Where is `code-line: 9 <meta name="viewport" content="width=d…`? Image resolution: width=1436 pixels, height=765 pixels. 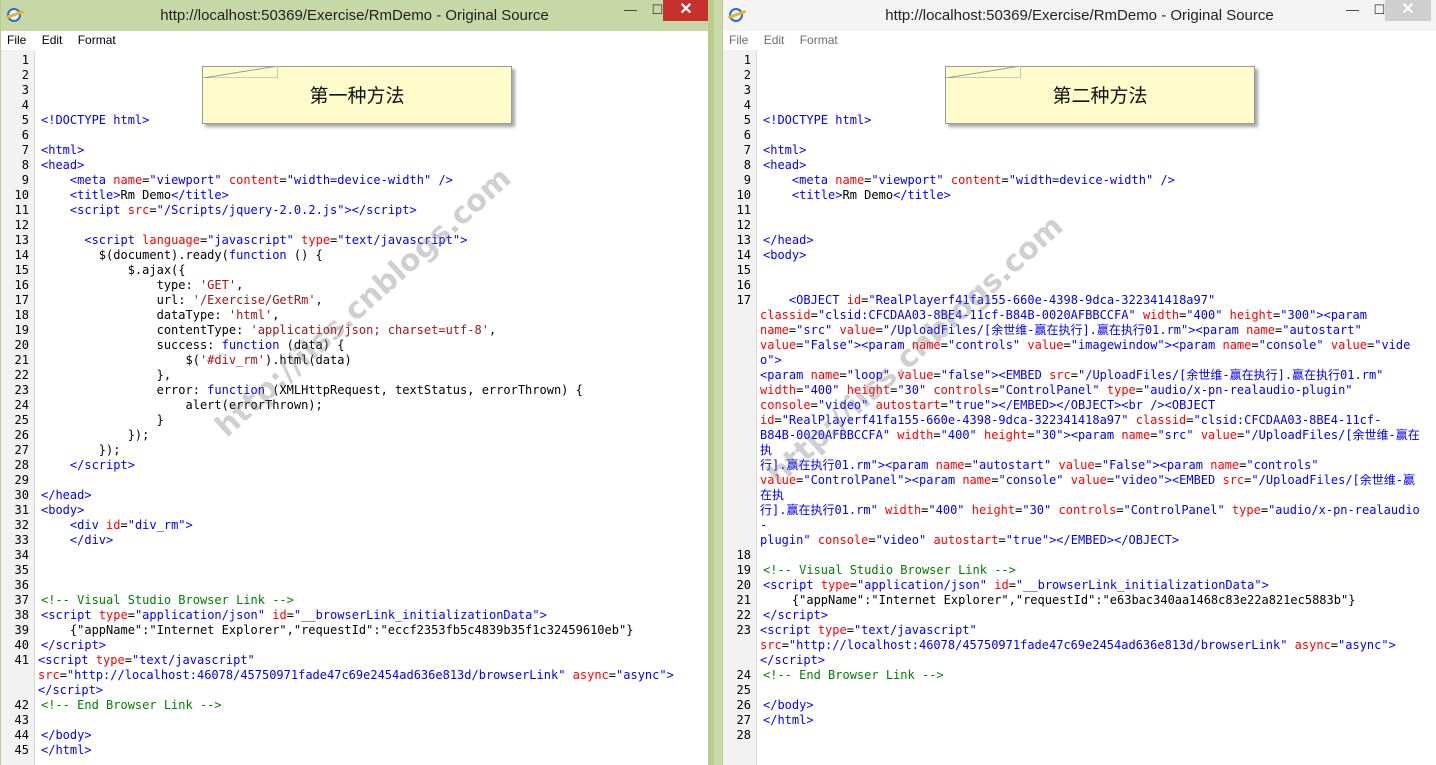 code-line: 9 <meta name="viewport" content="width=d… is located at coordinates (1079, 180).